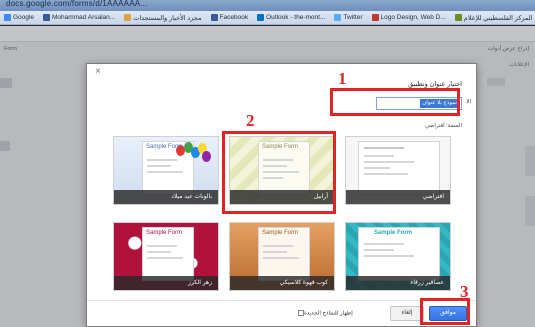  I want to click on editor-submenu: الإعلانات, so click(519, 65).